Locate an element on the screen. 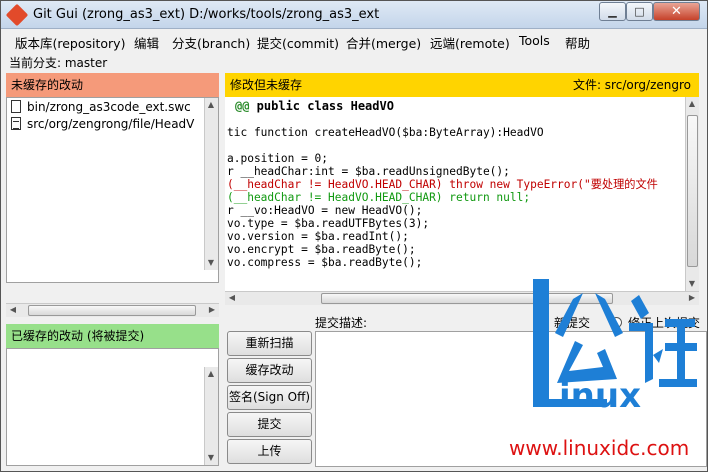  staged-changes-header: 已缓存的改动 (将被提交) is located at coordinates (112, 336).